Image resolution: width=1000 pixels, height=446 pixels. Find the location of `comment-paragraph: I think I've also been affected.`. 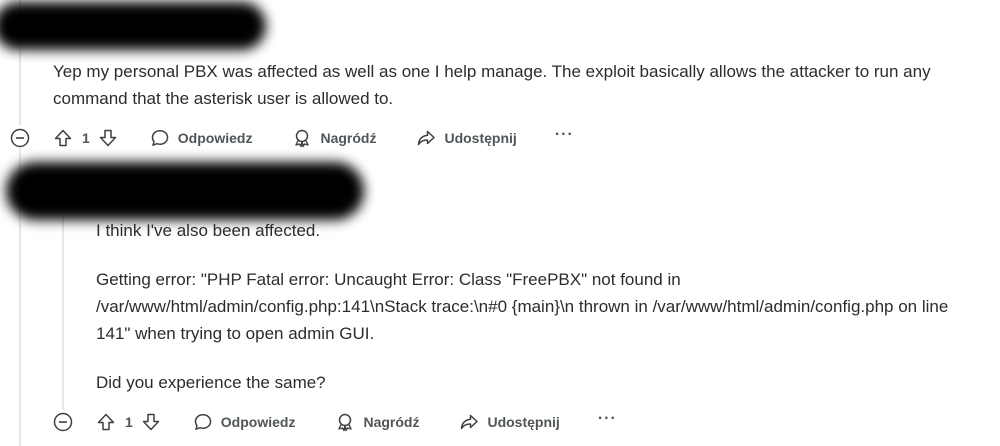

comment-paragraph: I think I've also been affected. is located at coordinates (208, 230).